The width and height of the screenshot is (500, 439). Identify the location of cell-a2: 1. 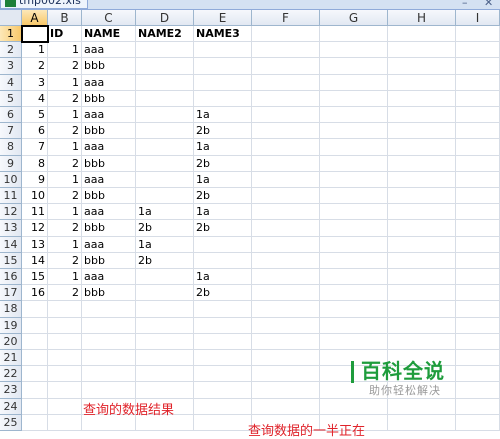
(35, 50).